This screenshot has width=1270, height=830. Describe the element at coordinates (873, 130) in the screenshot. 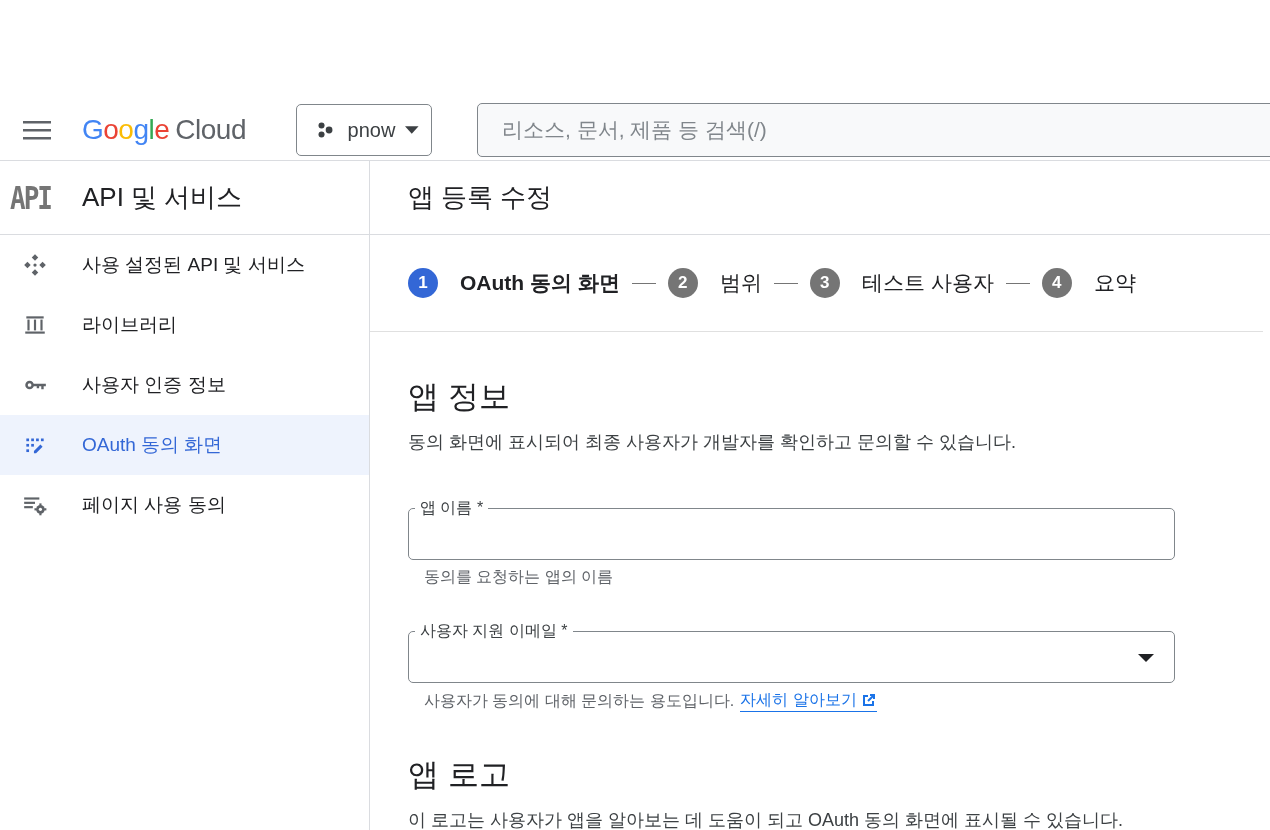

I see `search-field: 리소스, 문서, 제품 등 검색(/)` at that location.